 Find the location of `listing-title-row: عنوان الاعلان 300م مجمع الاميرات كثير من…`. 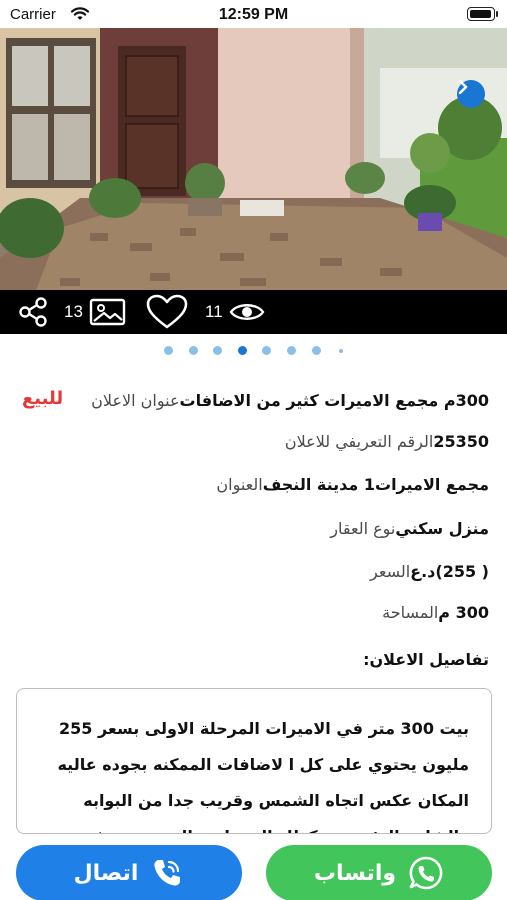

listing-title-row: عنوان الاعلان 300م مجمع الاميرات كثير من… is located at coordinates (286, 400).